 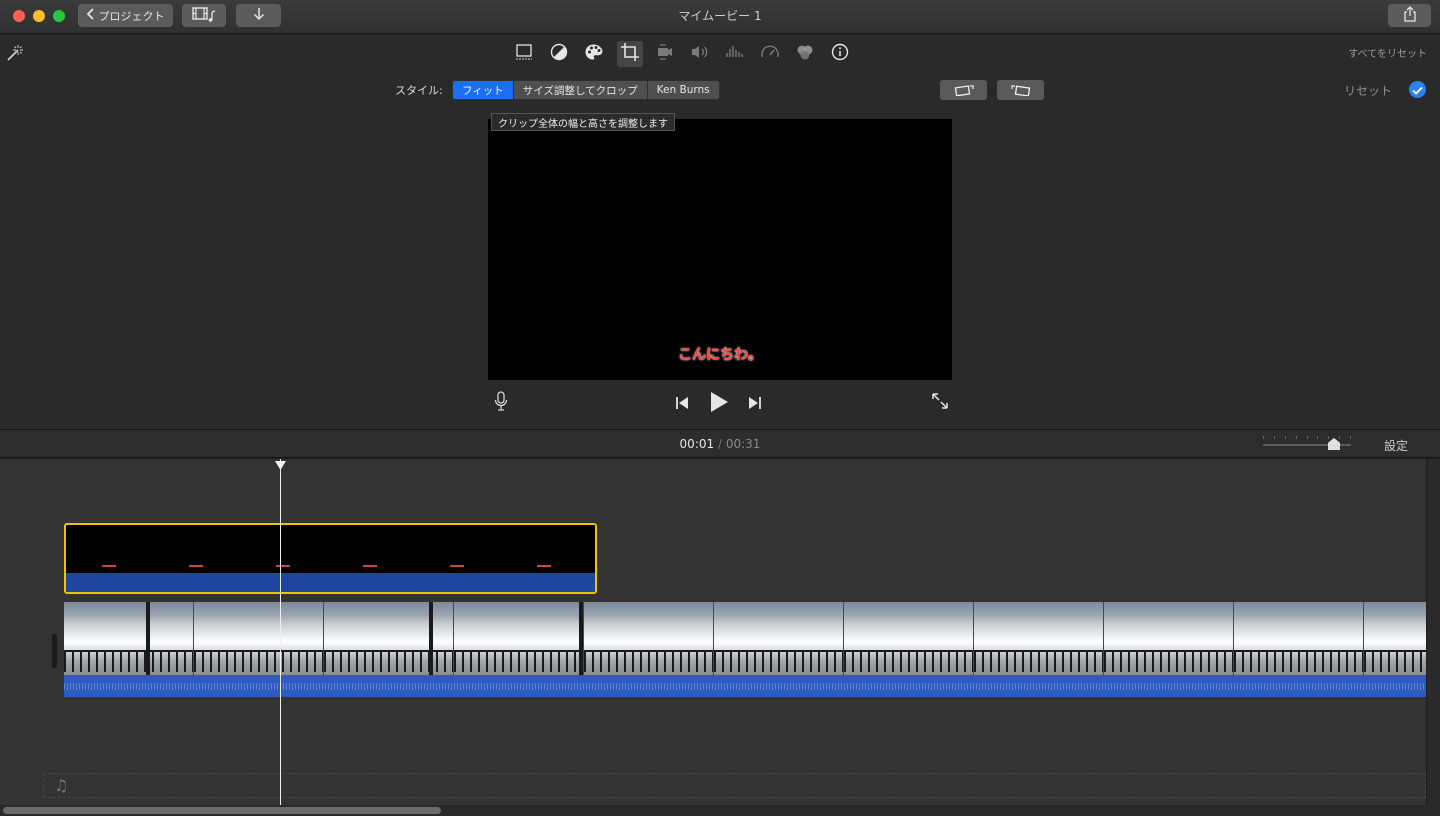 What do you see at coordinates (583, 122) in the screenshot?
I see `fit-style-tooltip: クリップ全体の幅と高さを調整します` at bounding box center [583, 122].